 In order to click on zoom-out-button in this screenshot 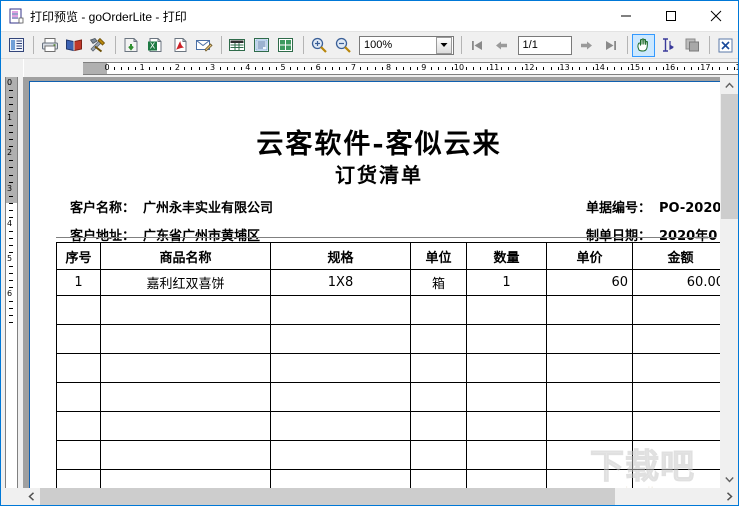, I will do `click(343, 45)`.